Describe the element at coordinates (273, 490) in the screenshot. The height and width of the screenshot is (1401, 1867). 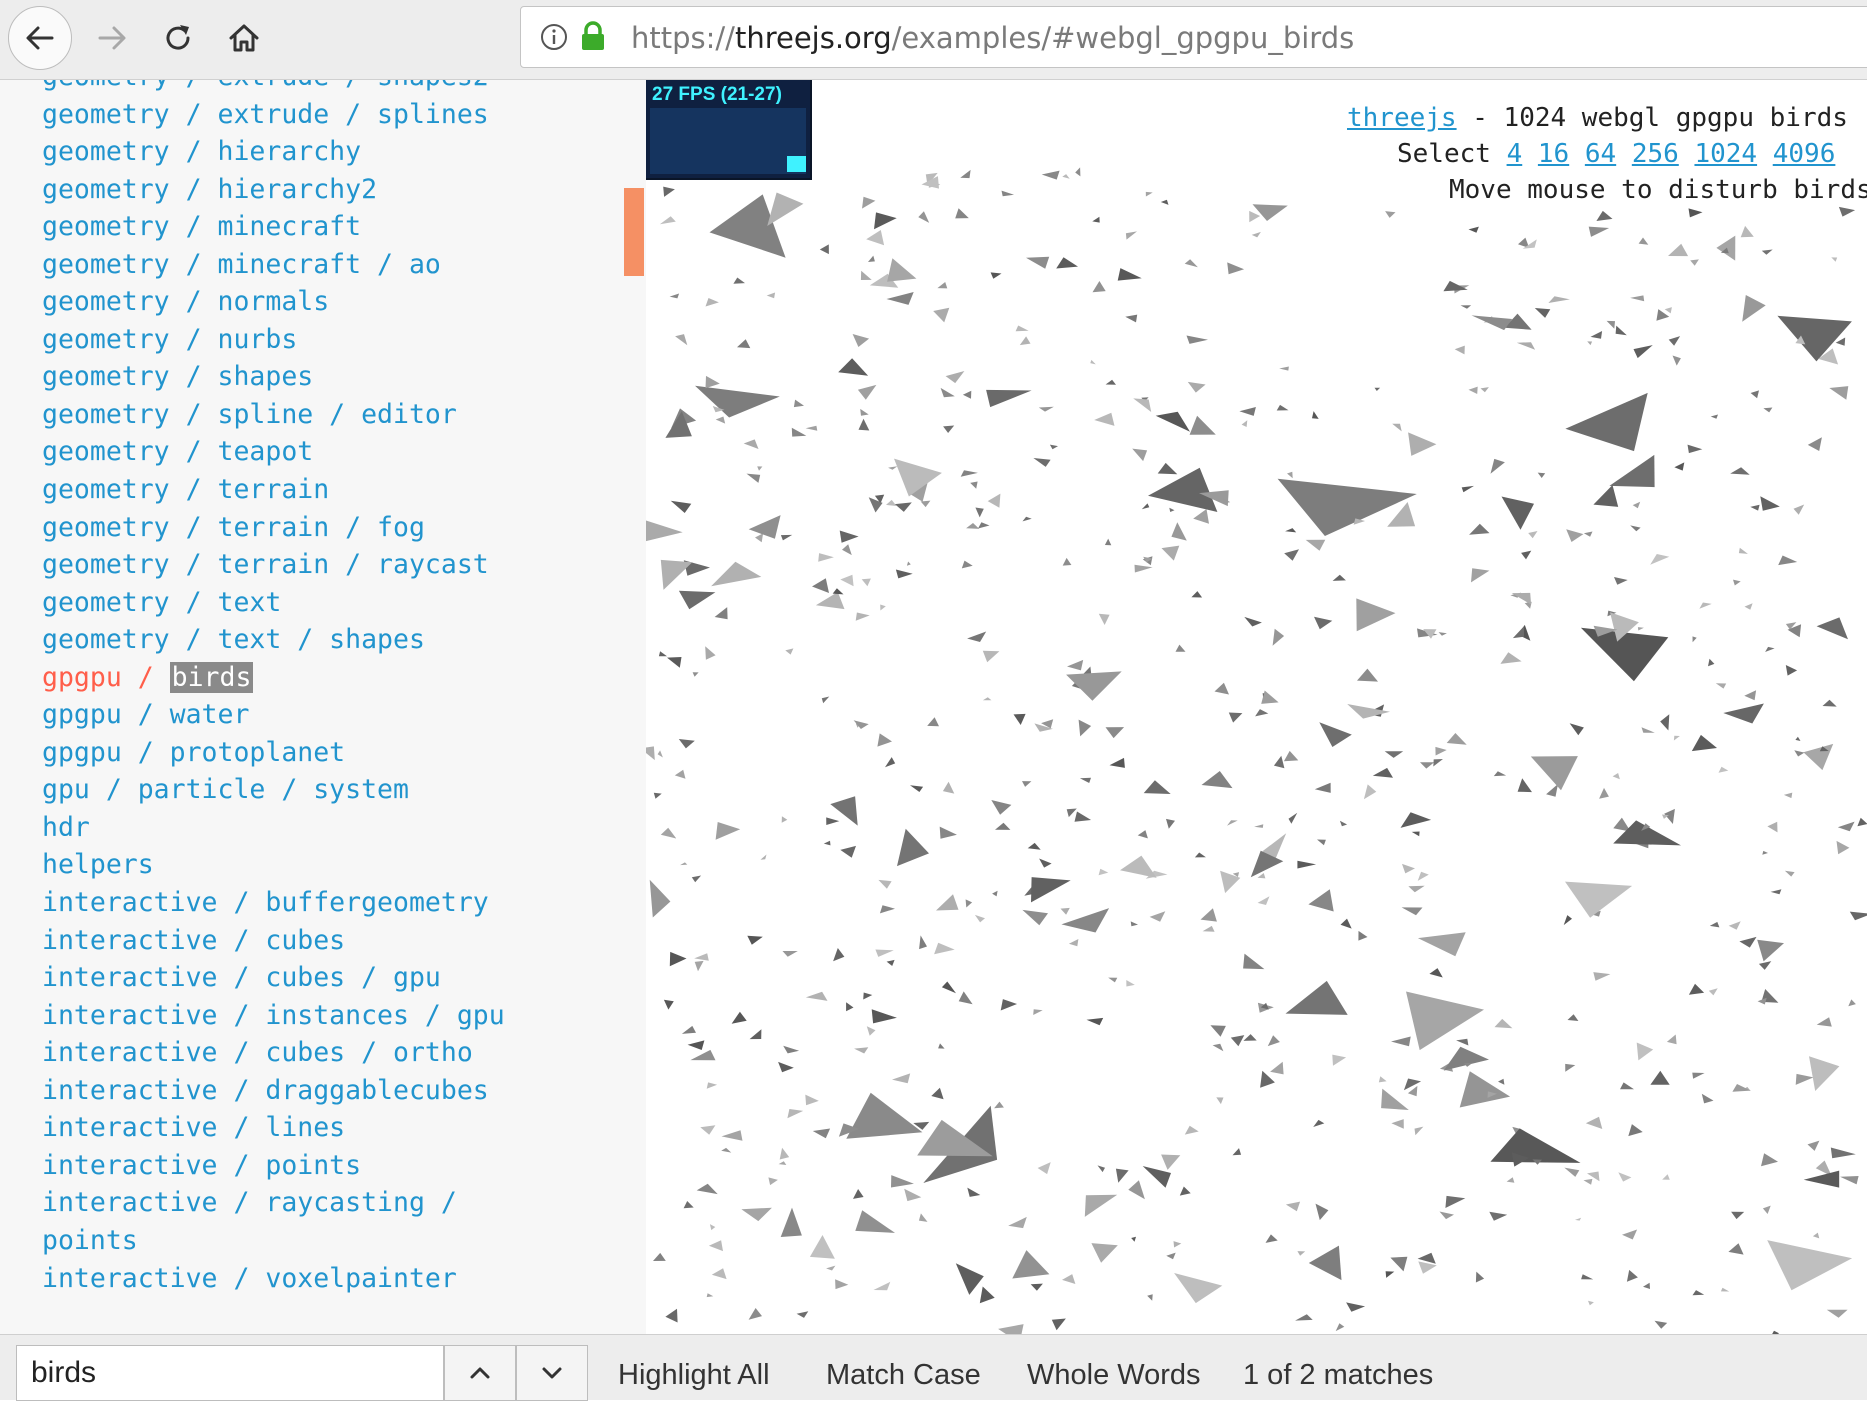
I see `sidebar-item: geometry / terrain` at that location.